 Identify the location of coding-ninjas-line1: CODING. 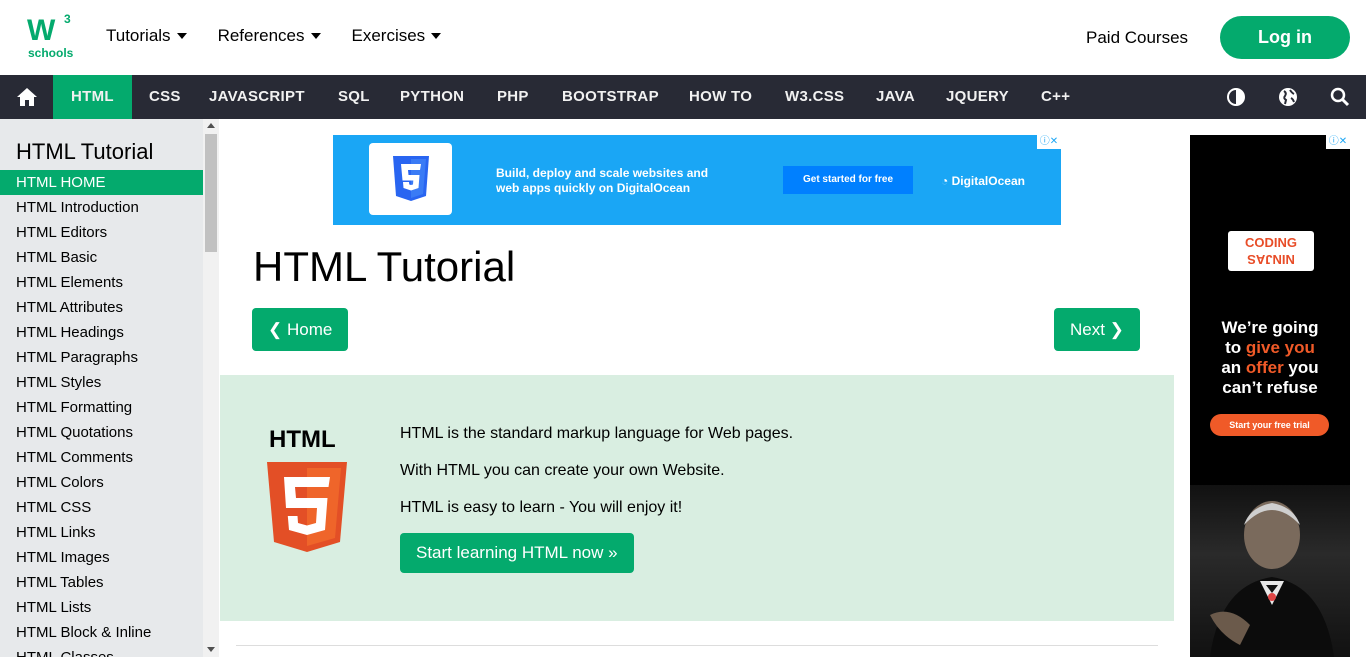
(1271, 242).